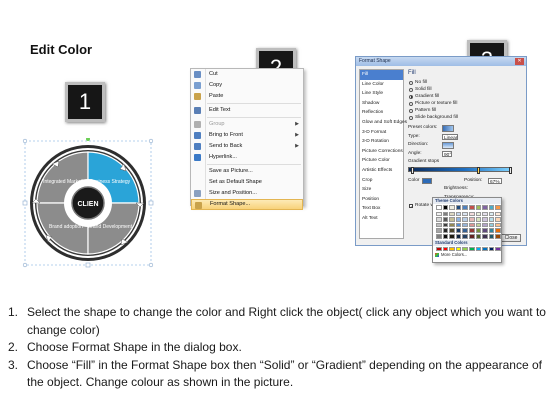  Describe the element at coordinates (247, 146) in the screenshot. I see `menu-item-send-to-back: Send to Back ▶` at that location.